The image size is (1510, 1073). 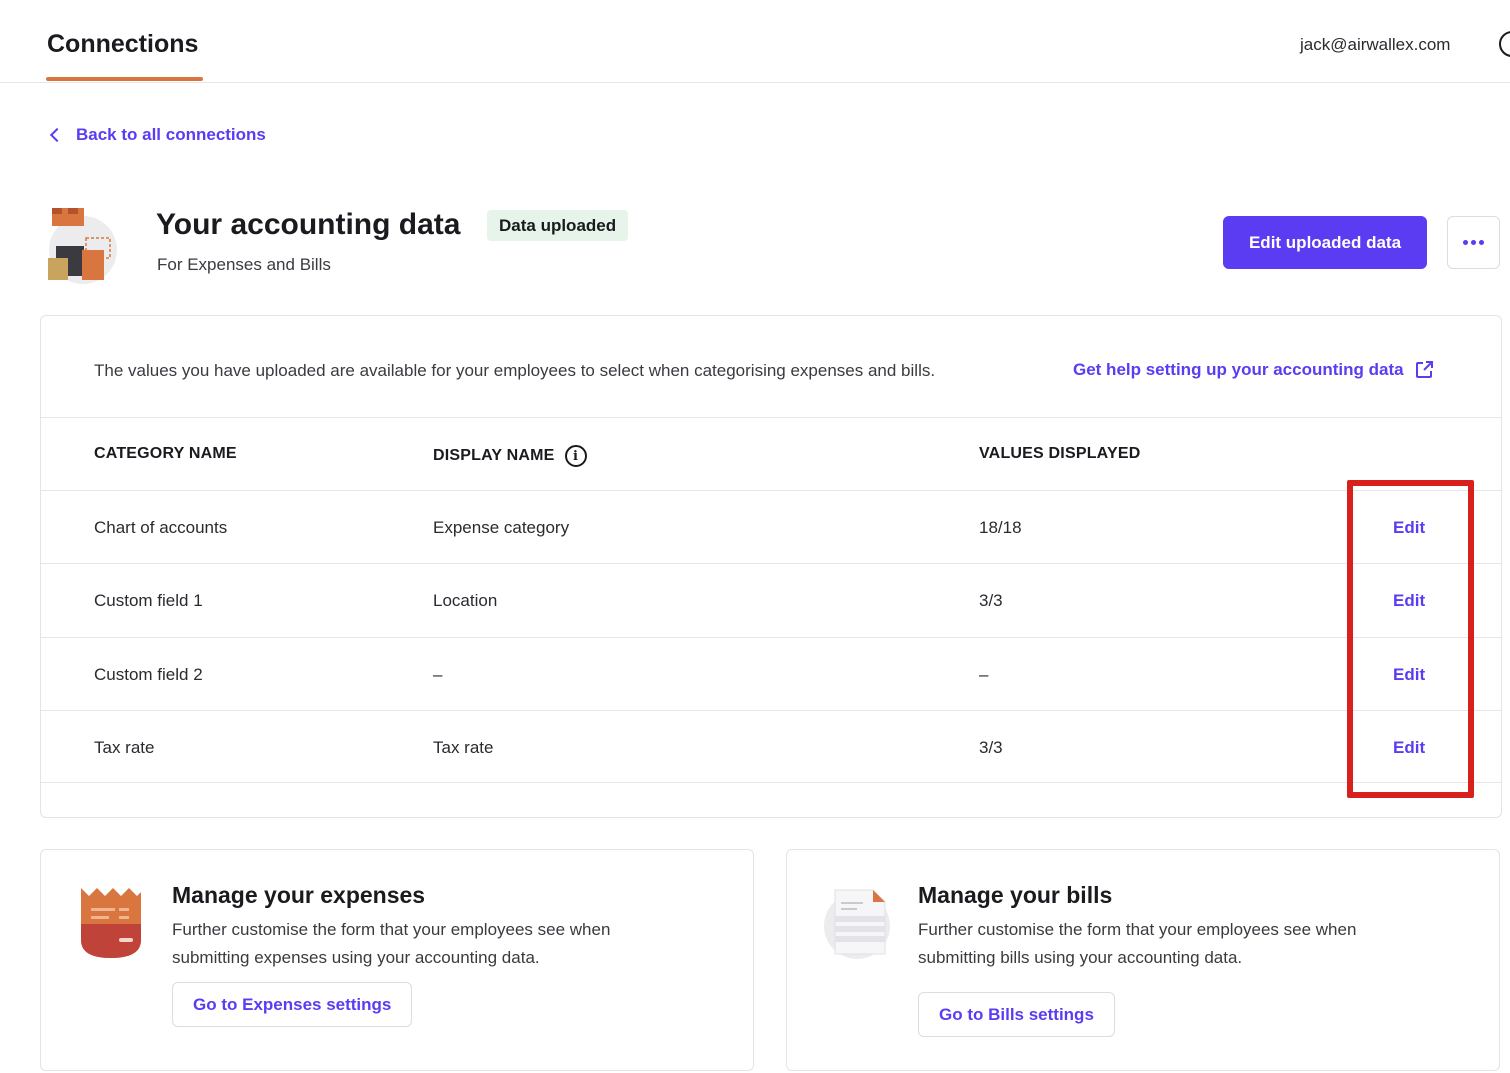 I want to click on category-cell: Custom field 1, so click(x=148, y=600).